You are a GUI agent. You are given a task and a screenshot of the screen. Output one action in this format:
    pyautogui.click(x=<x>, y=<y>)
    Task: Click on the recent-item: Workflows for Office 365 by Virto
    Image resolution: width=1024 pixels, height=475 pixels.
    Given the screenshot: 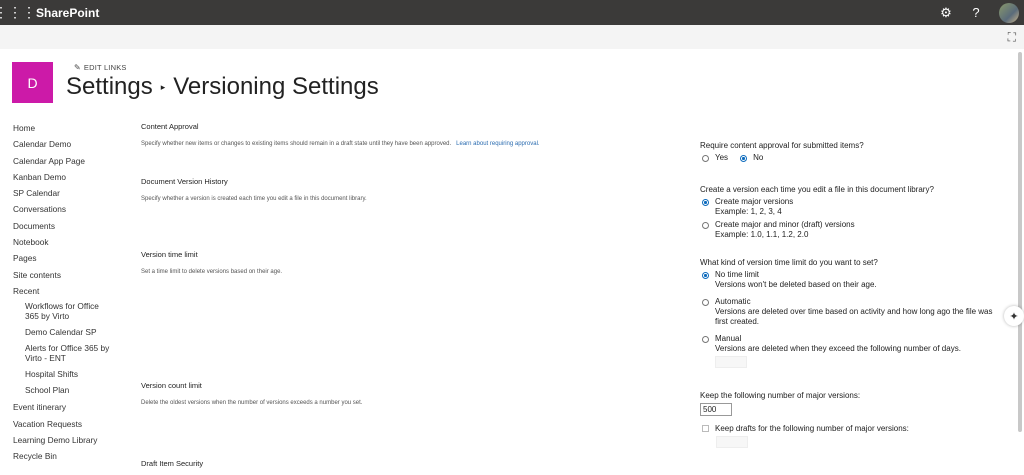 What is the action you would take?
    pyautogui.click(x=66, y=311)
    